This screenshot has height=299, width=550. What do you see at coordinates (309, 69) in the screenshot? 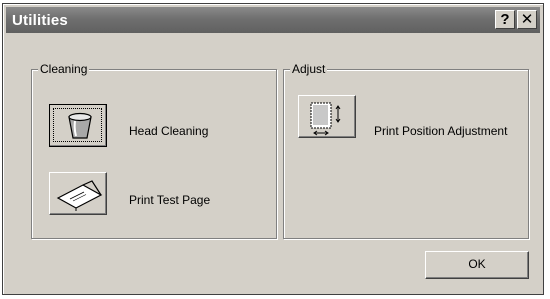
I see `adjust-legend: Adjust` at bounding box center [309, 69].